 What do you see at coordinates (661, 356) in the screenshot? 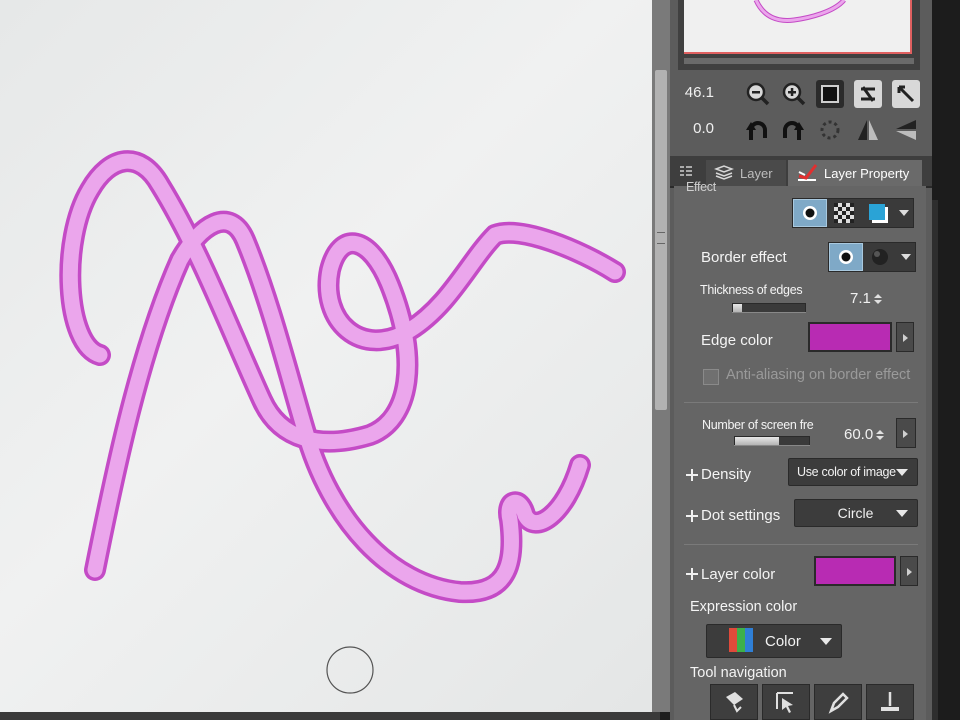
I see `canvas-vertical-scrollbar` at bounding box center [661, 356].